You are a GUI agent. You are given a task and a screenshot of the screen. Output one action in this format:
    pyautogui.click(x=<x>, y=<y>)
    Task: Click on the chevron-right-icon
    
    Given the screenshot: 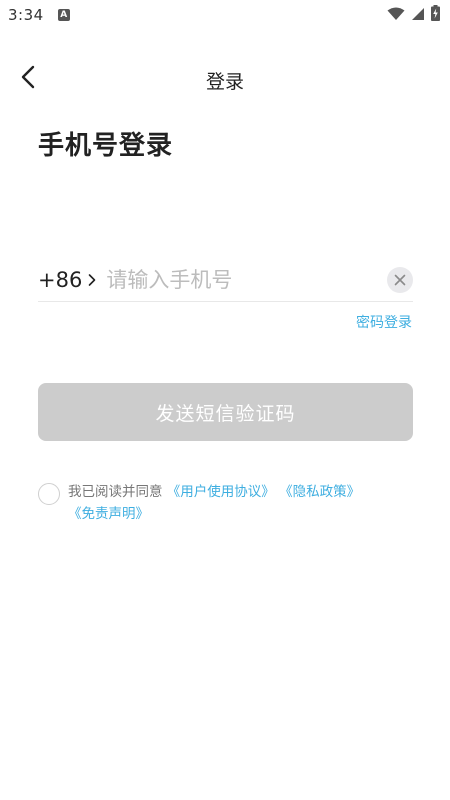 What is the action you would take?
    pyautogui.click(x=92, y=280)
    